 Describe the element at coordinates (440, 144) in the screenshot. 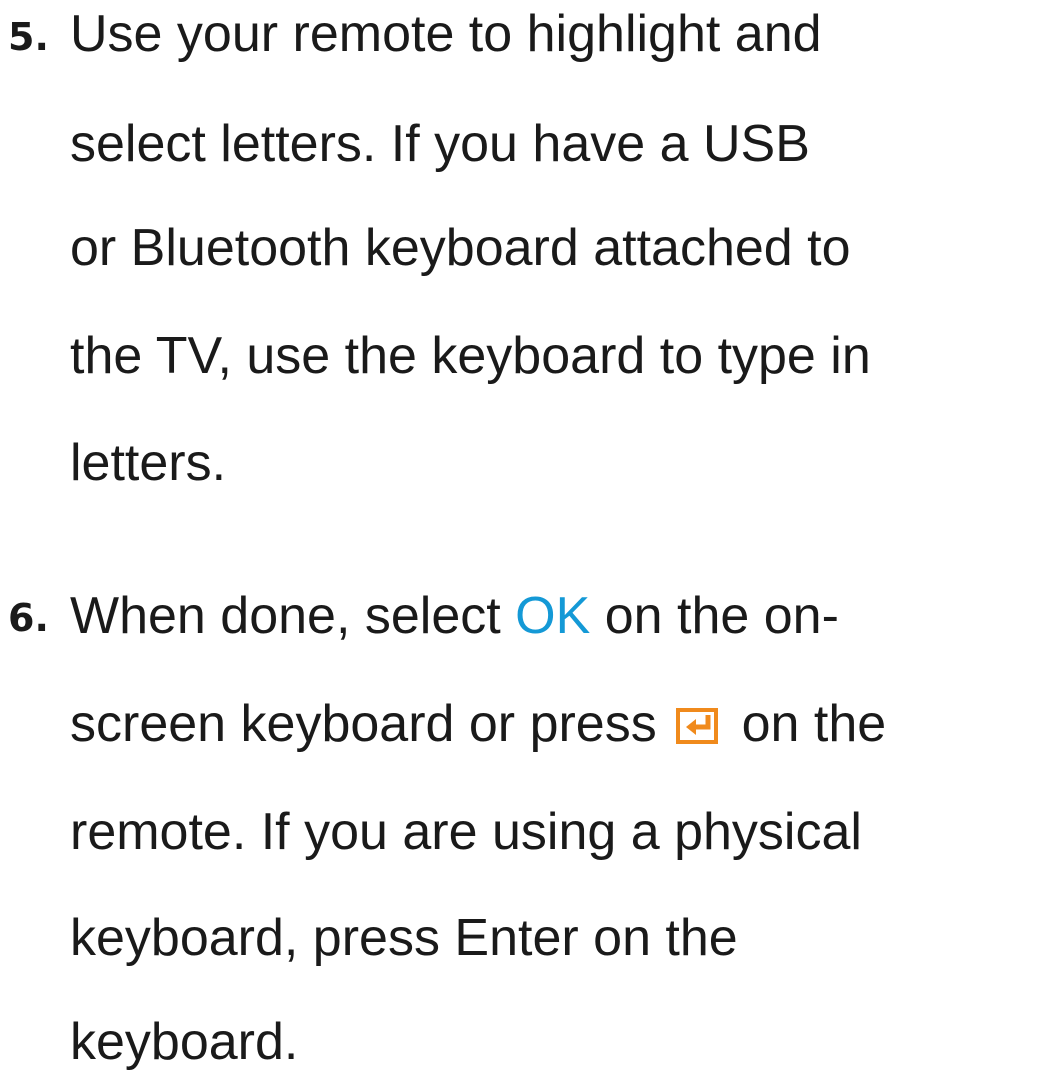

I see `step-text-line: select letters. If you have a USB` at that location.